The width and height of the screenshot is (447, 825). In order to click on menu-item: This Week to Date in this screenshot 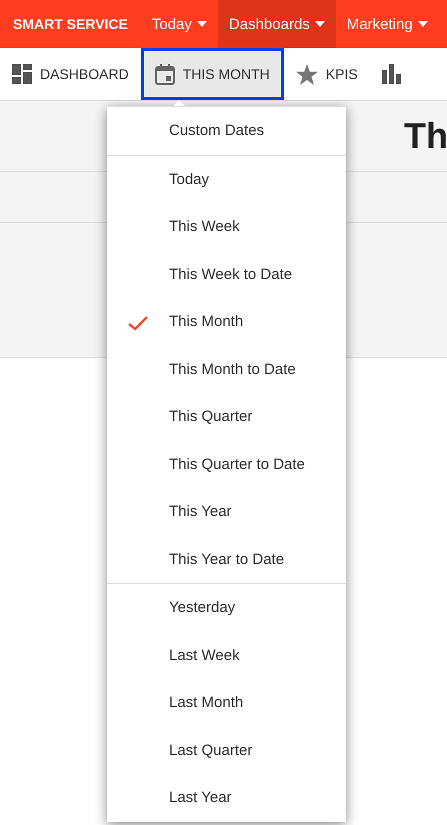, I will do `click(226, 274)`.